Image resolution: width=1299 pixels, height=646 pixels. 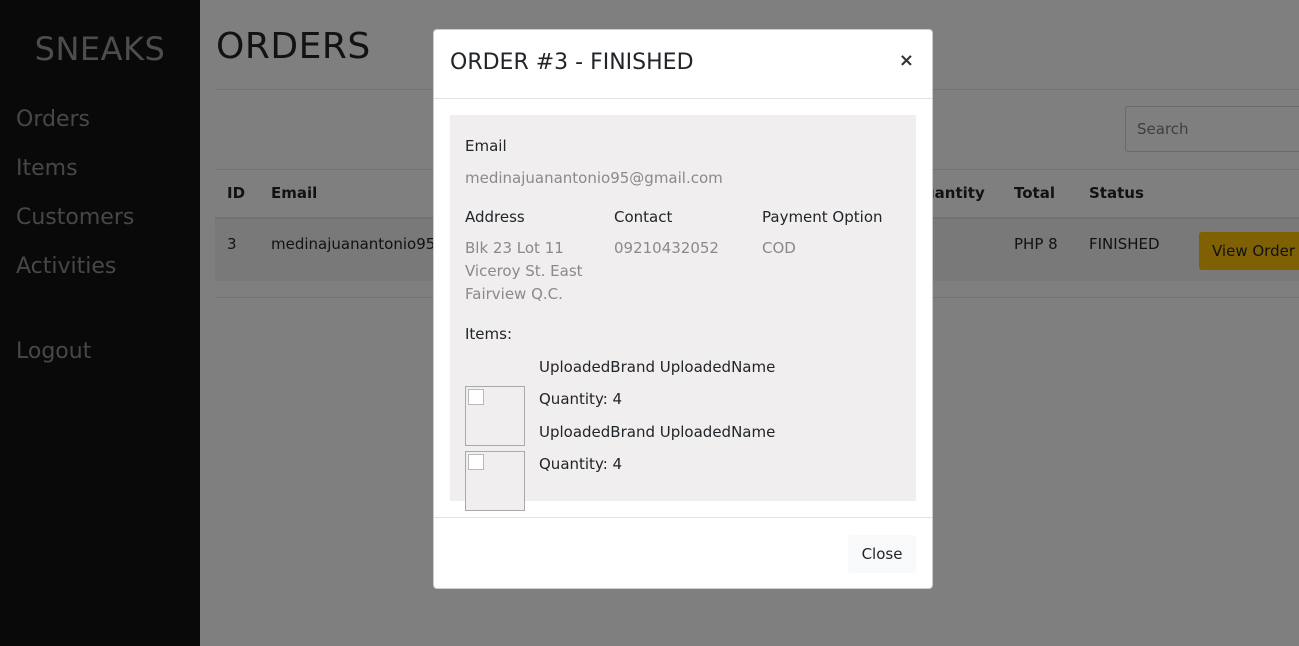 What do you see at coordinates (906, 60) in the screenshot?
I see `close-icon: ×` at bounding box center [906, 60].